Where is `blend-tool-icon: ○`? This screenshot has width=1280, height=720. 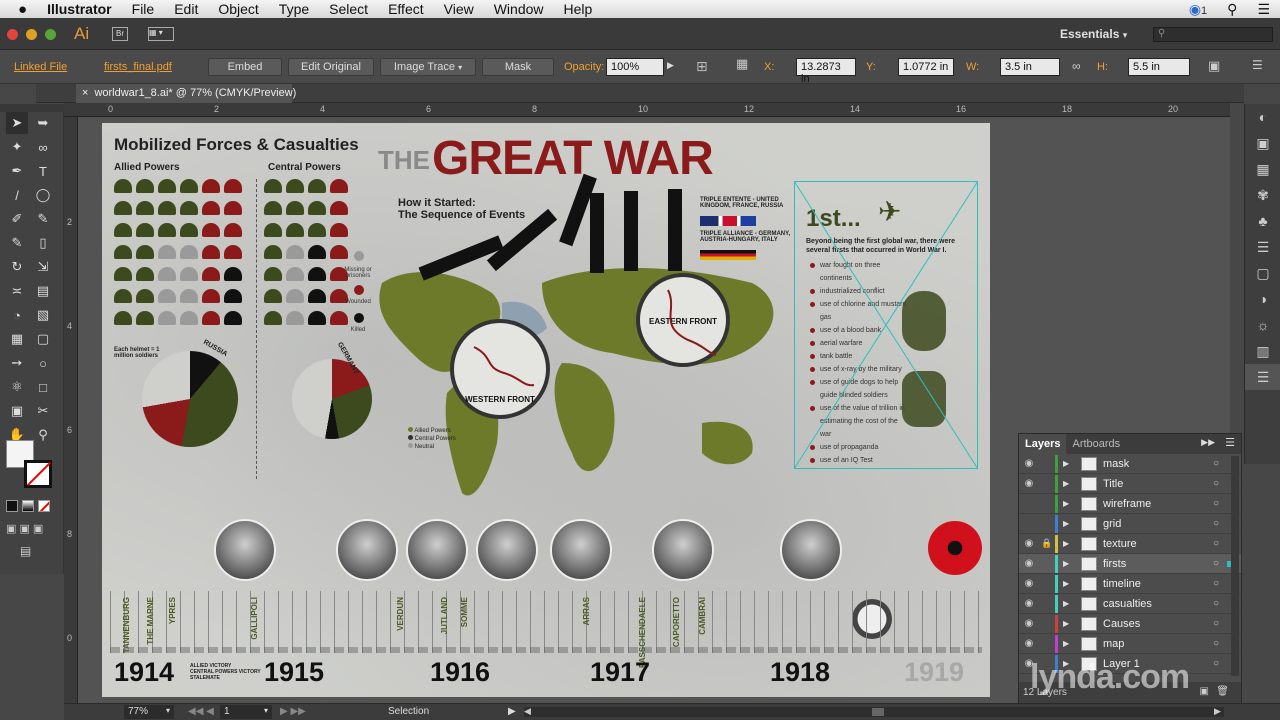
blend-tool-icon: ○ is located at coordinates (43, 363).